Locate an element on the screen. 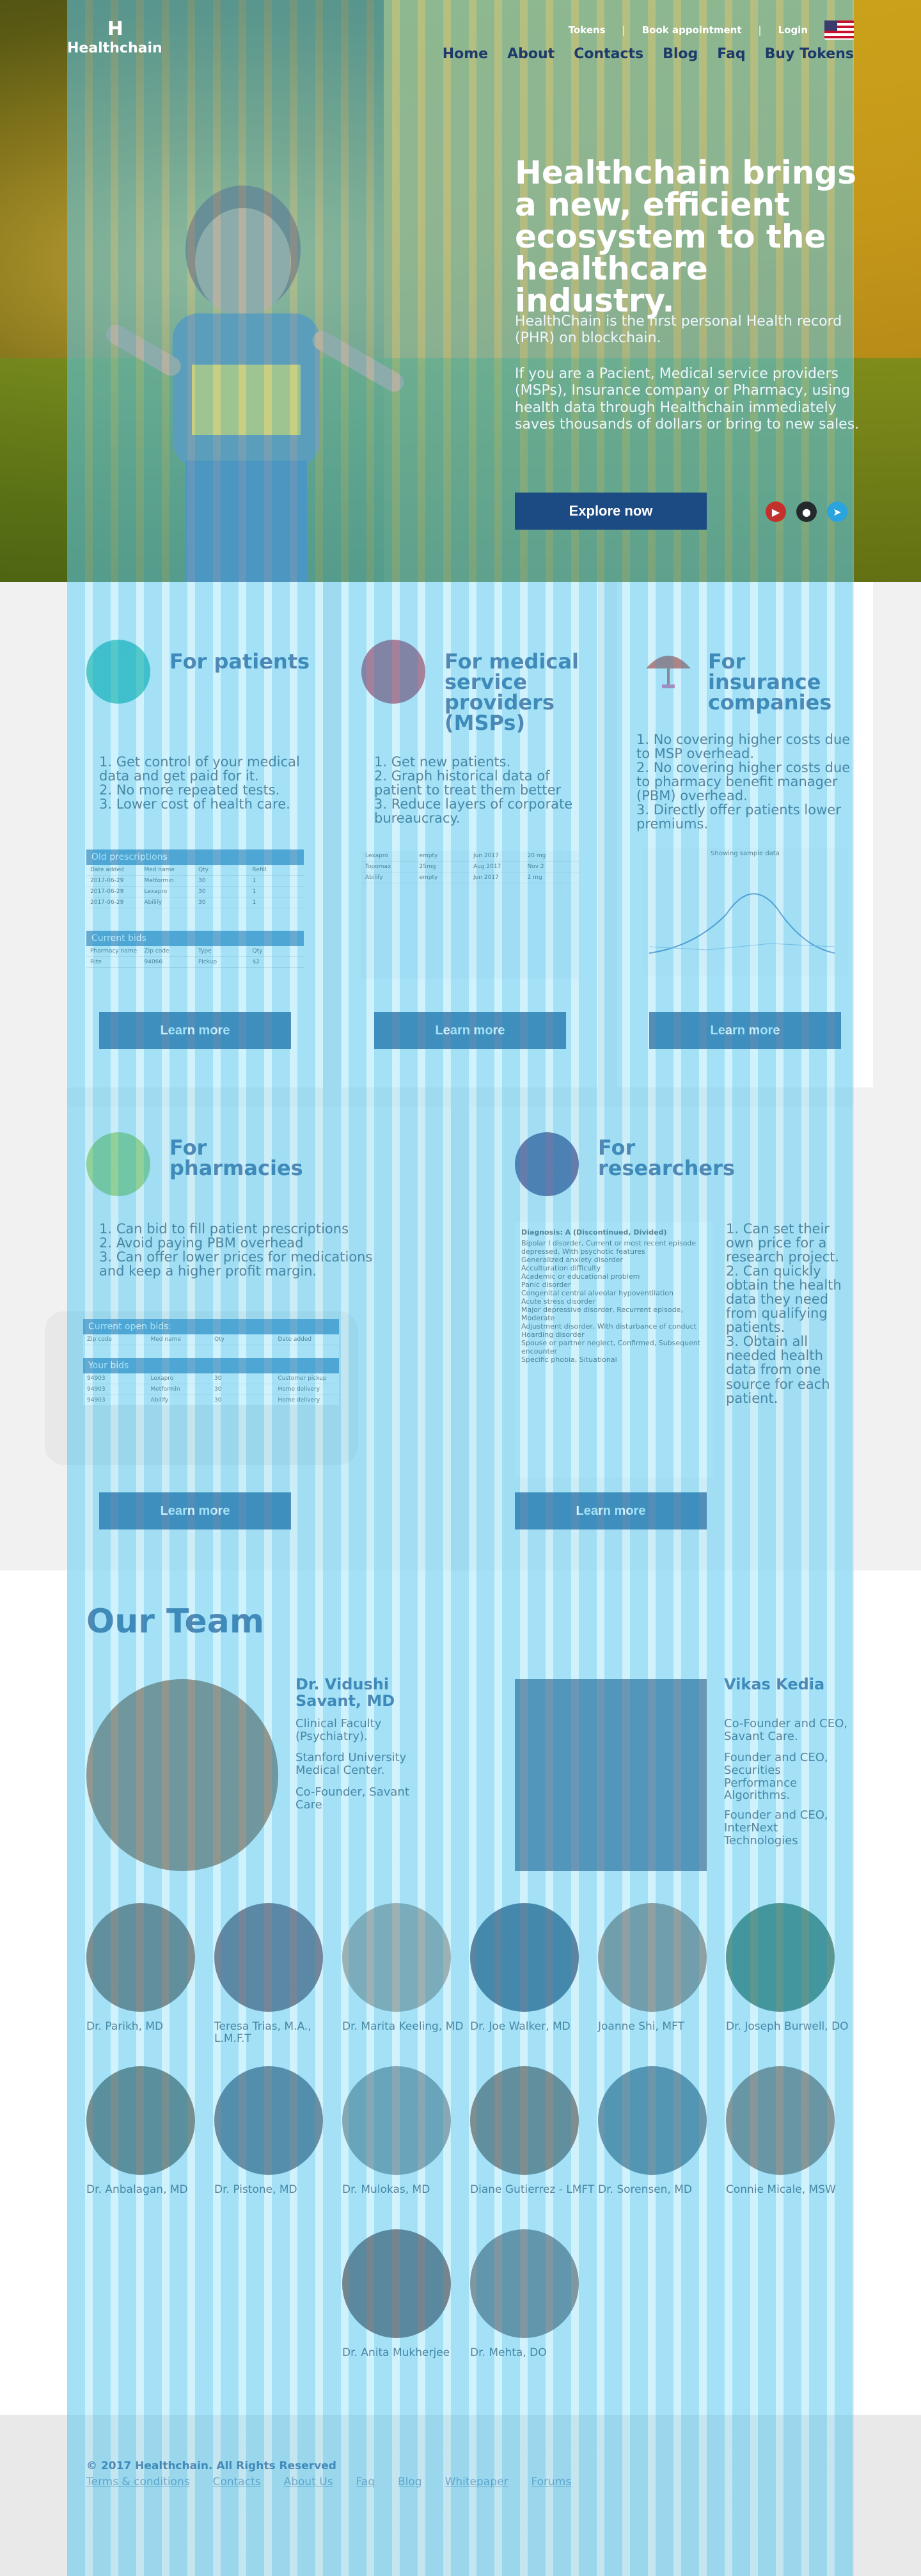  footer-link-contacts: Contacts is located at coordinates (237, 2482).